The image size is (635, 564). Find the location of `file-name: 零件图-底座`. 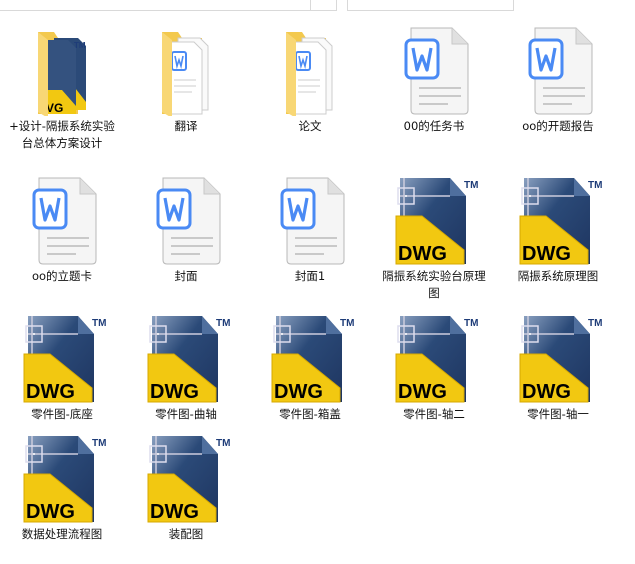

file-name: 零件图-底座 is located at coordinates (62, 414).